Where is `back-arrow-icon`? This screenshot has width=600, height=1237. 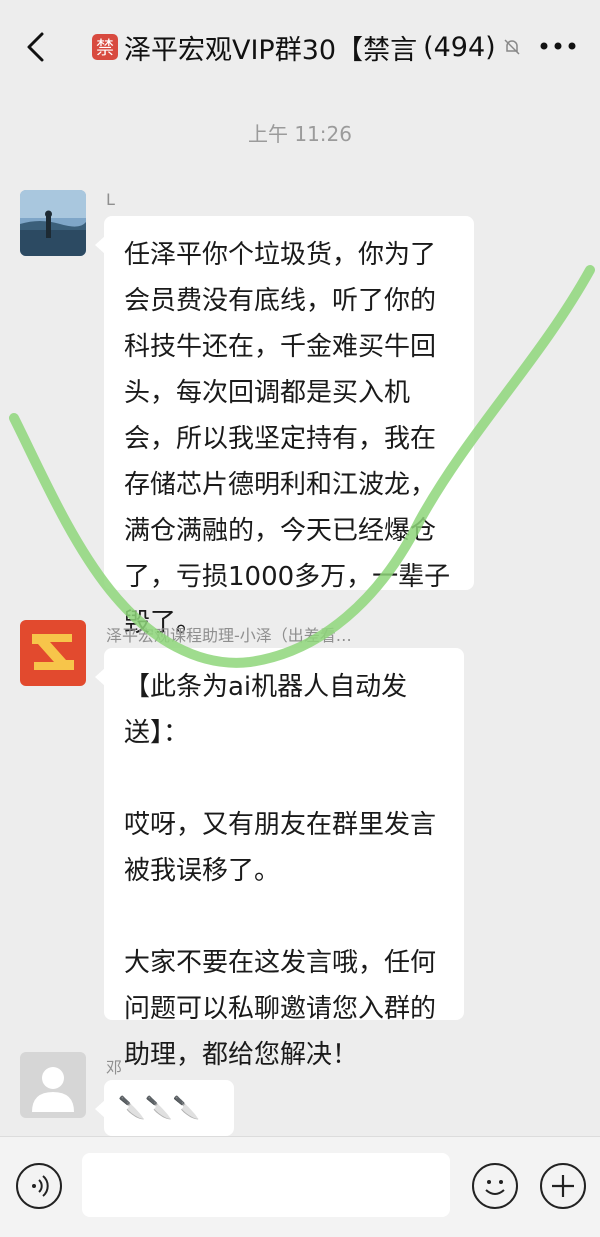 back-arrow-icon is located at coordinates (37, 47).